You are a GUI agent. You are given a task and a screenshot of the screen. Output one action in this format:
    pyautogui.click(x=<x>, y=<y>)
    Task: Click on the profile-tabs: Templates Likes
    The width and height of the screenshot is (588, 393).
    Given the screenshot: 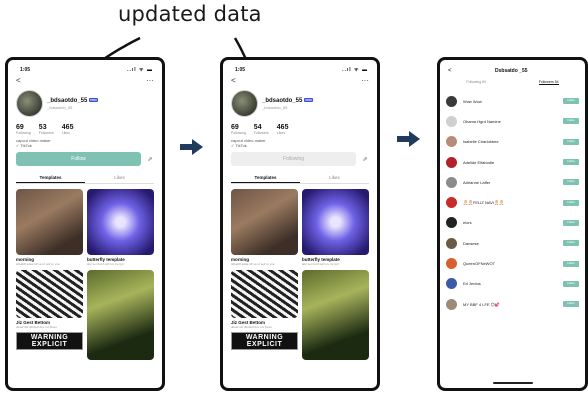 What is the action you would take?
    pyautogui.click(x=85, y=178)
    